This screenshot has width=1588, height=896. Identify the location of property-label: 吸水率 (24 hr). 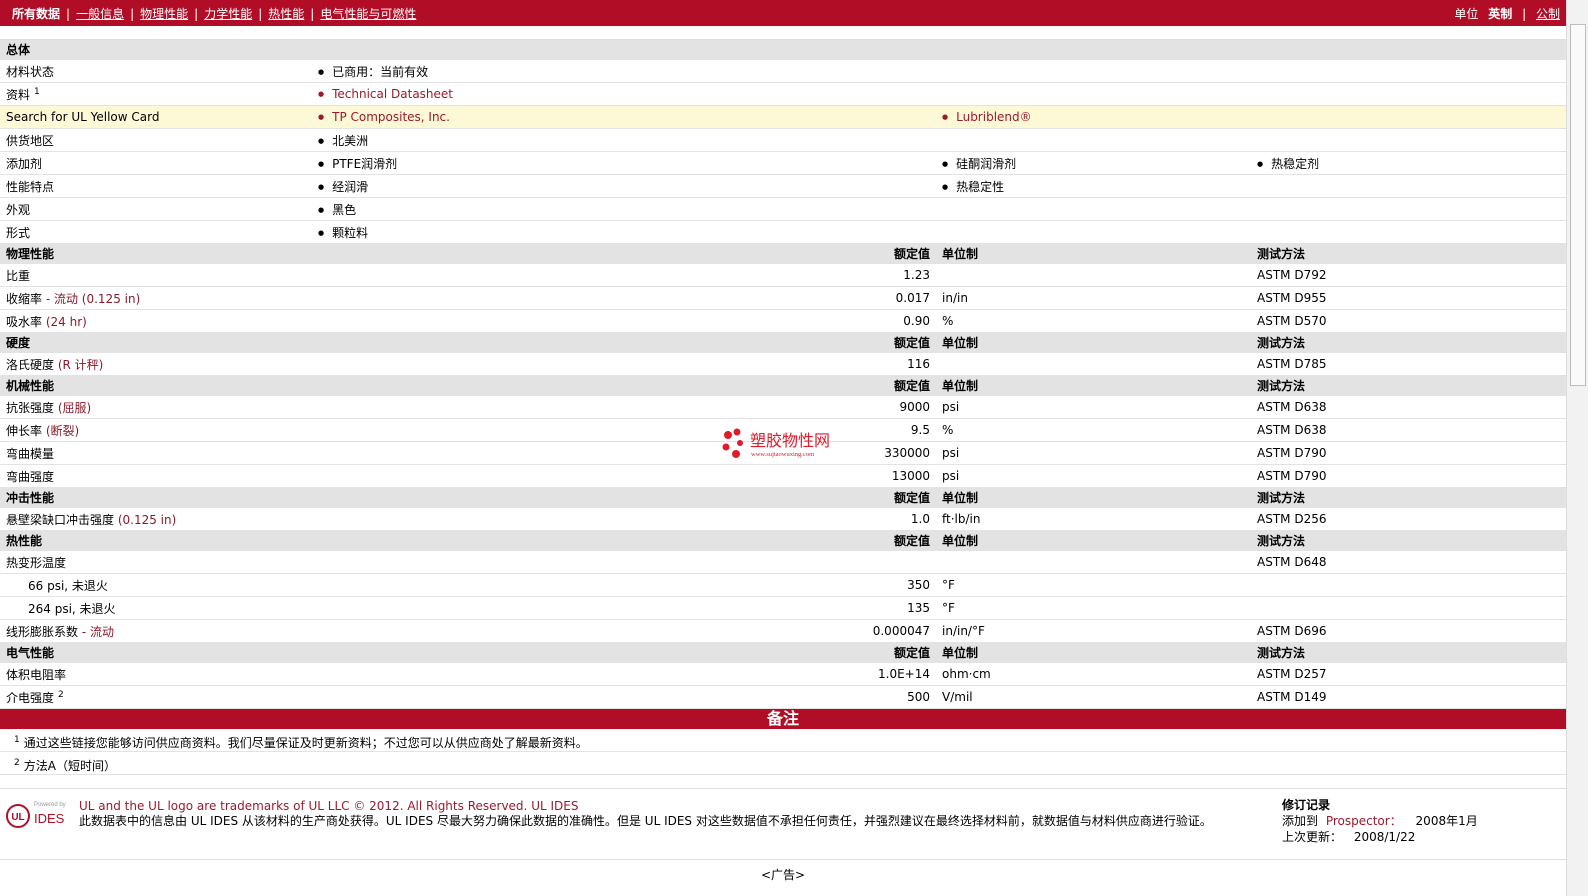
(364, 321).